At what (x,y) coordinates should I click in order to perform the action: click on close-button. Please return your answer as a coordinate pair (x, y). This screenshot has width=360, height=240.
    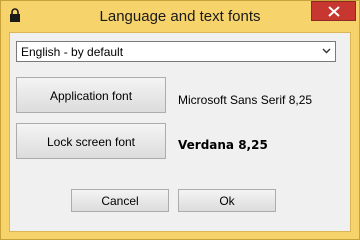
    Looking at the image, I should click on (333, 11).